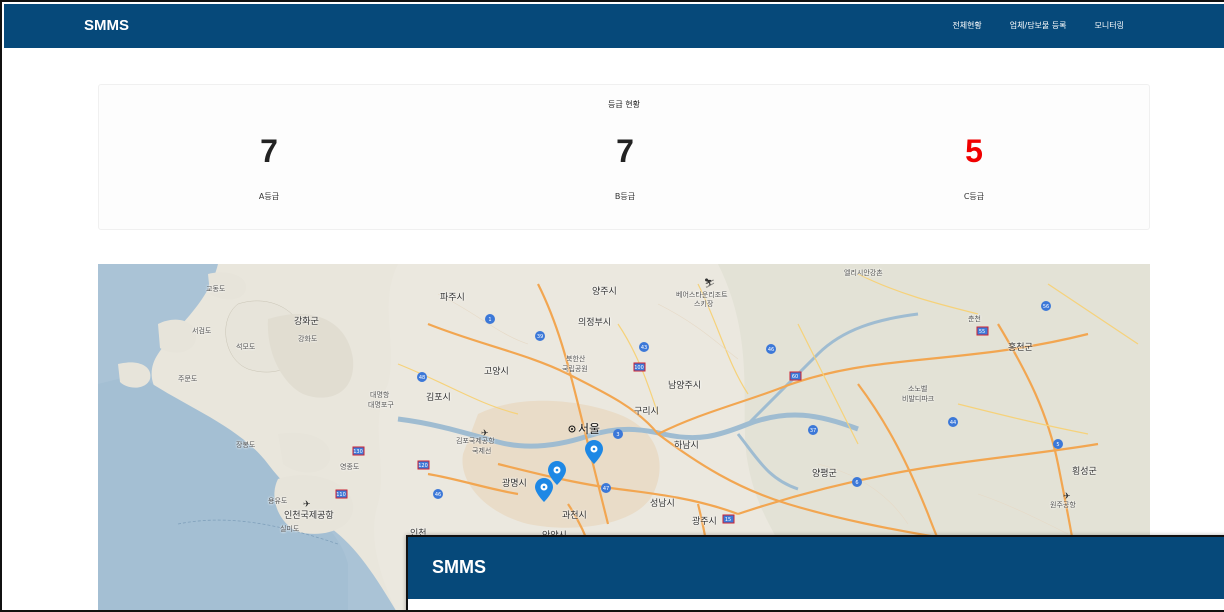 This screenshot has width=1224, height=612. What do you see at coordinates (644, 348) in the screenshot?
I see `svg-text: 43` at bounding box center [644, 348].